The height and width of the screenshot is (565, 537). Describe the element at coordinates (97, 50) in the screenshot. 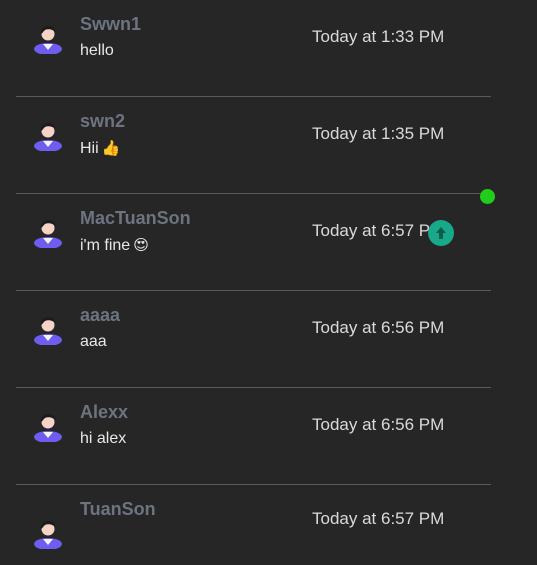

I see `message-text: hello` at that location.